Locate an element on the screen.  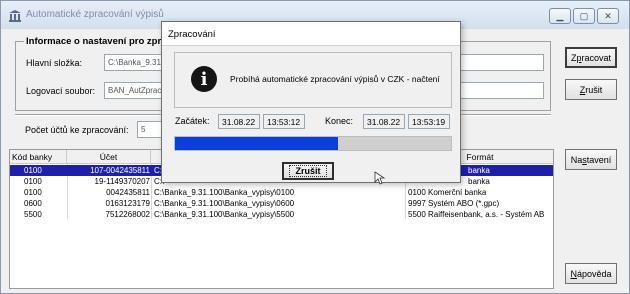
maximize-button: ▢ is located at coordinates (584, 16).